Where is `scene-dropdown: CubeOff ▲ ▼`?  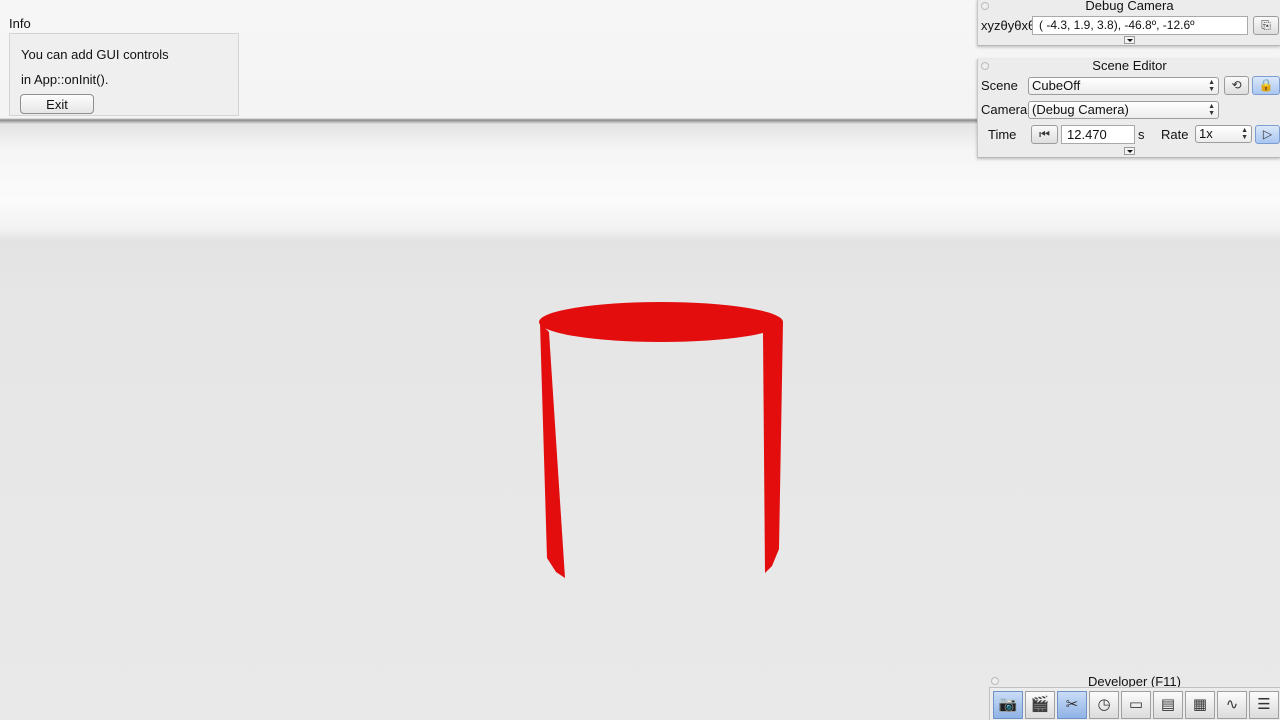
scene-dropdown: CubeOff ▲ ▼ is located at coordinates (1123, 86).